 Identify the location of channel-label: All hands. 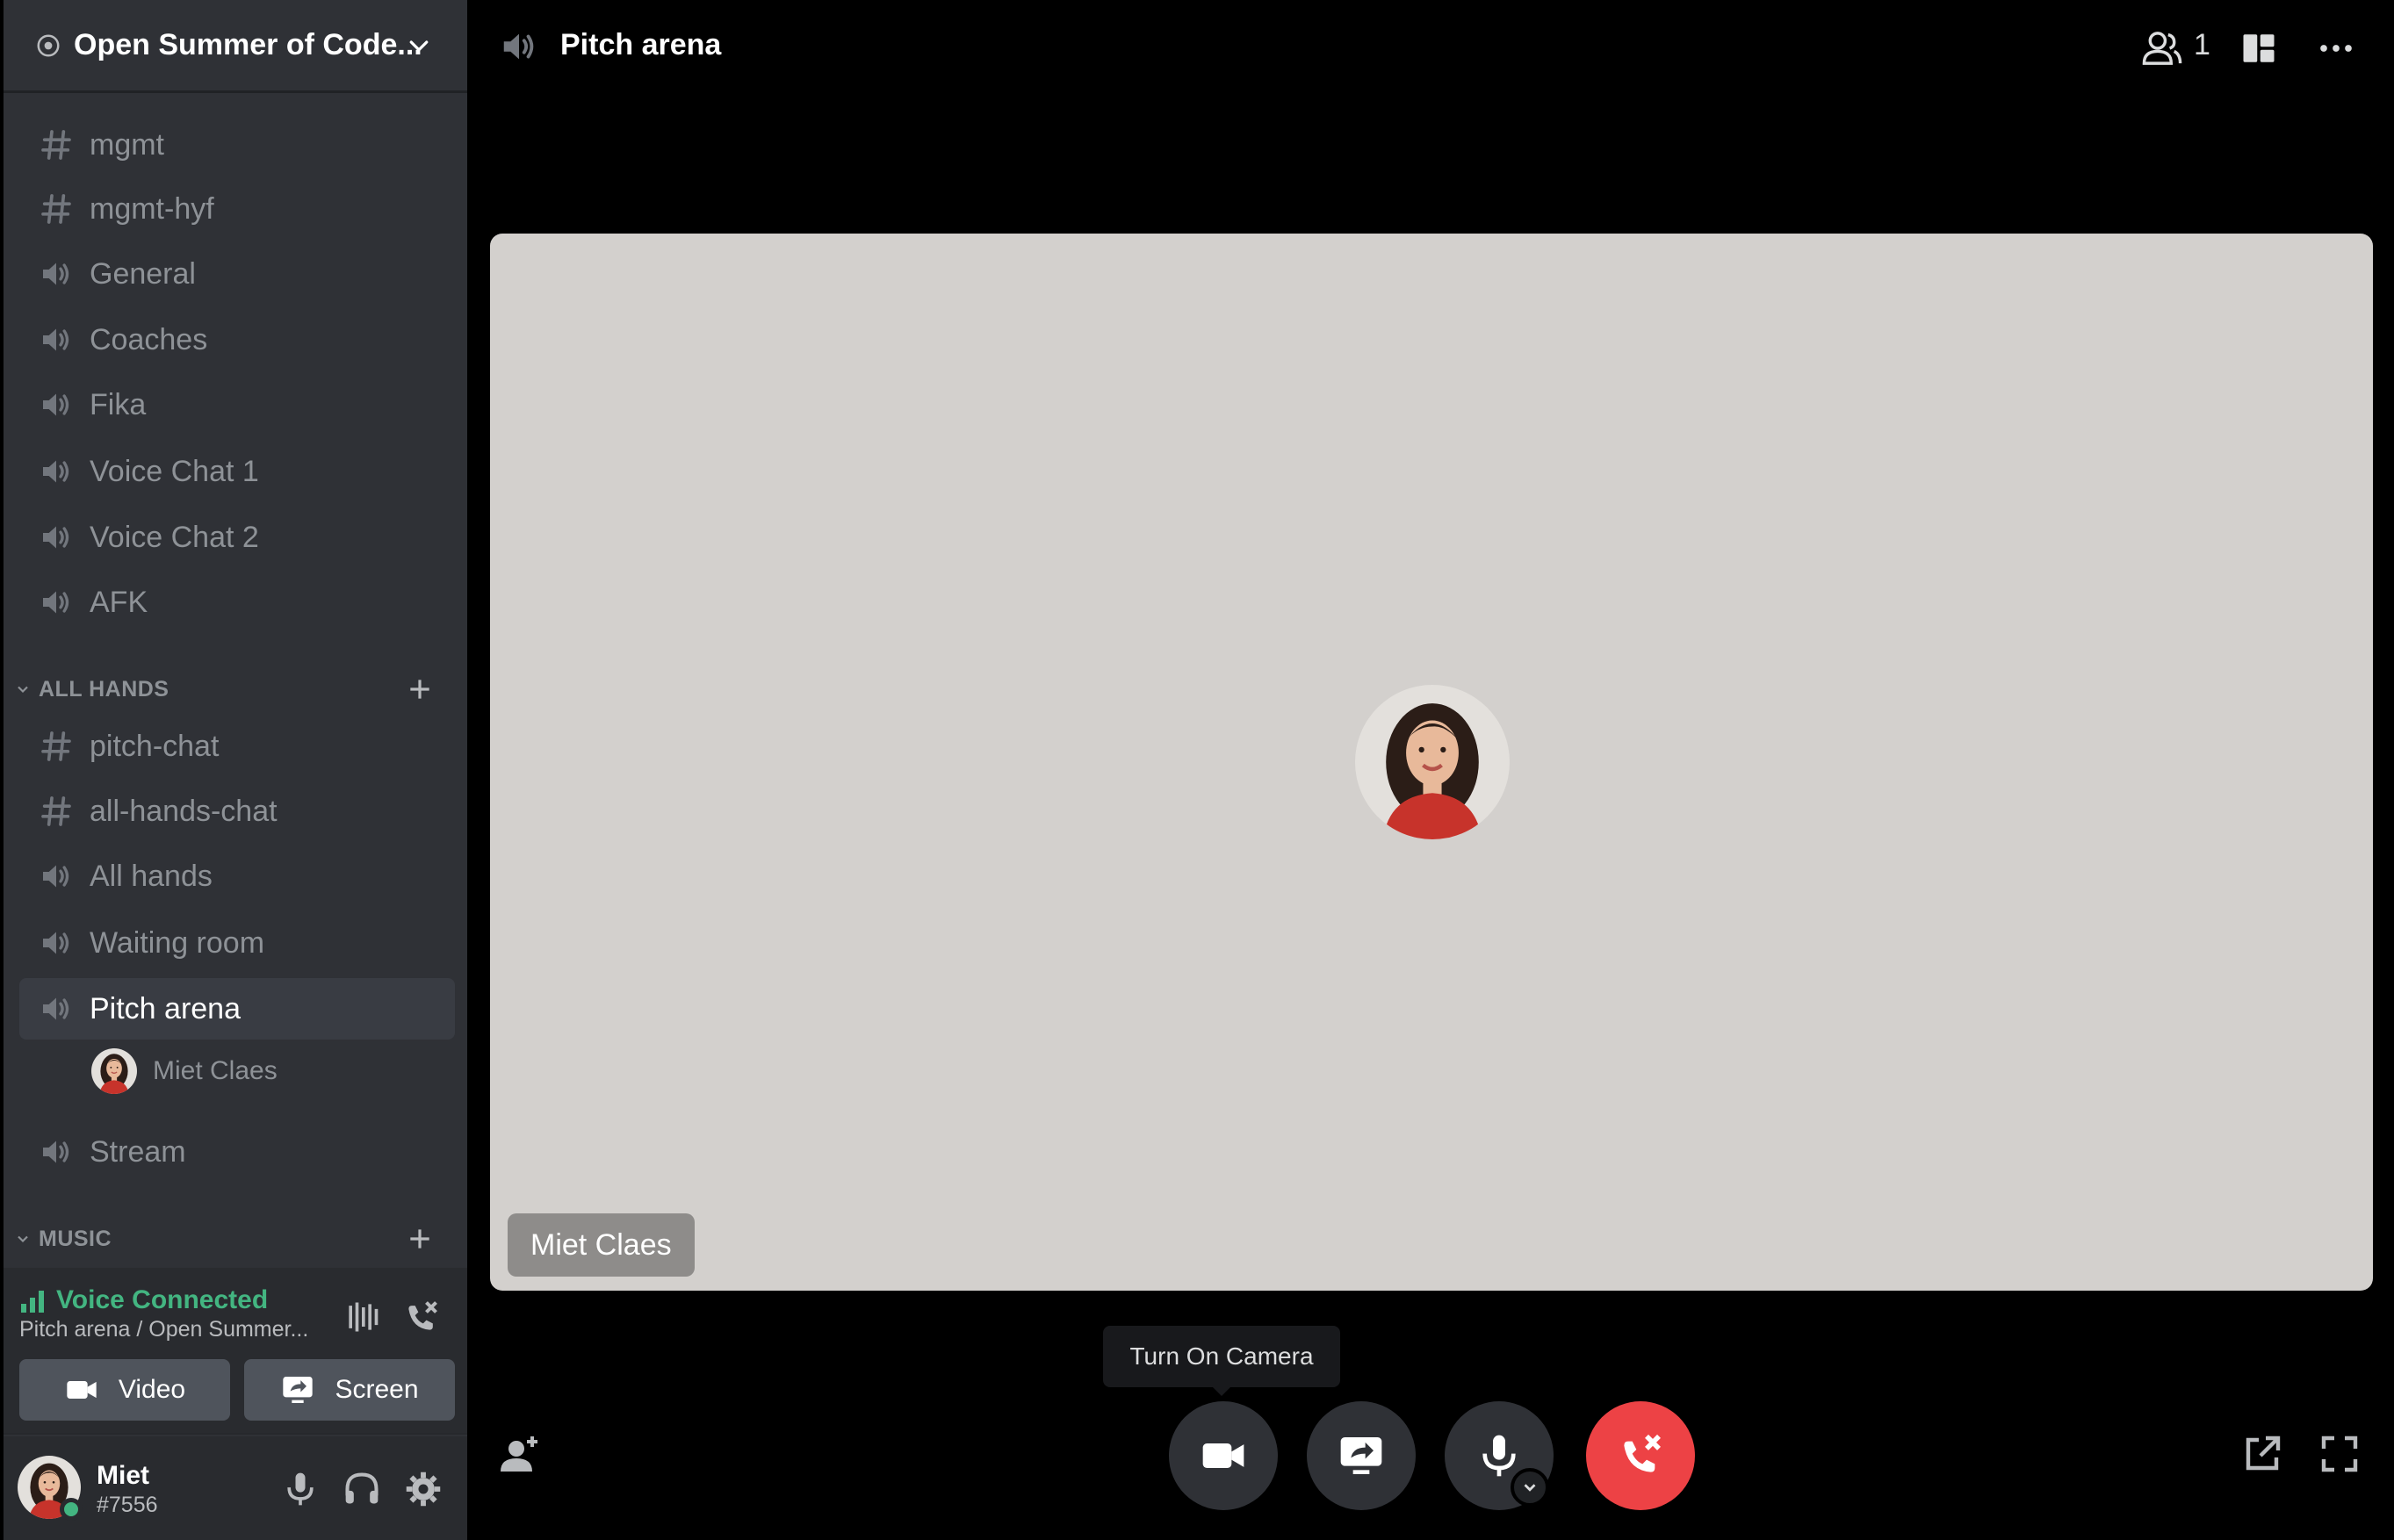
(152, 876).